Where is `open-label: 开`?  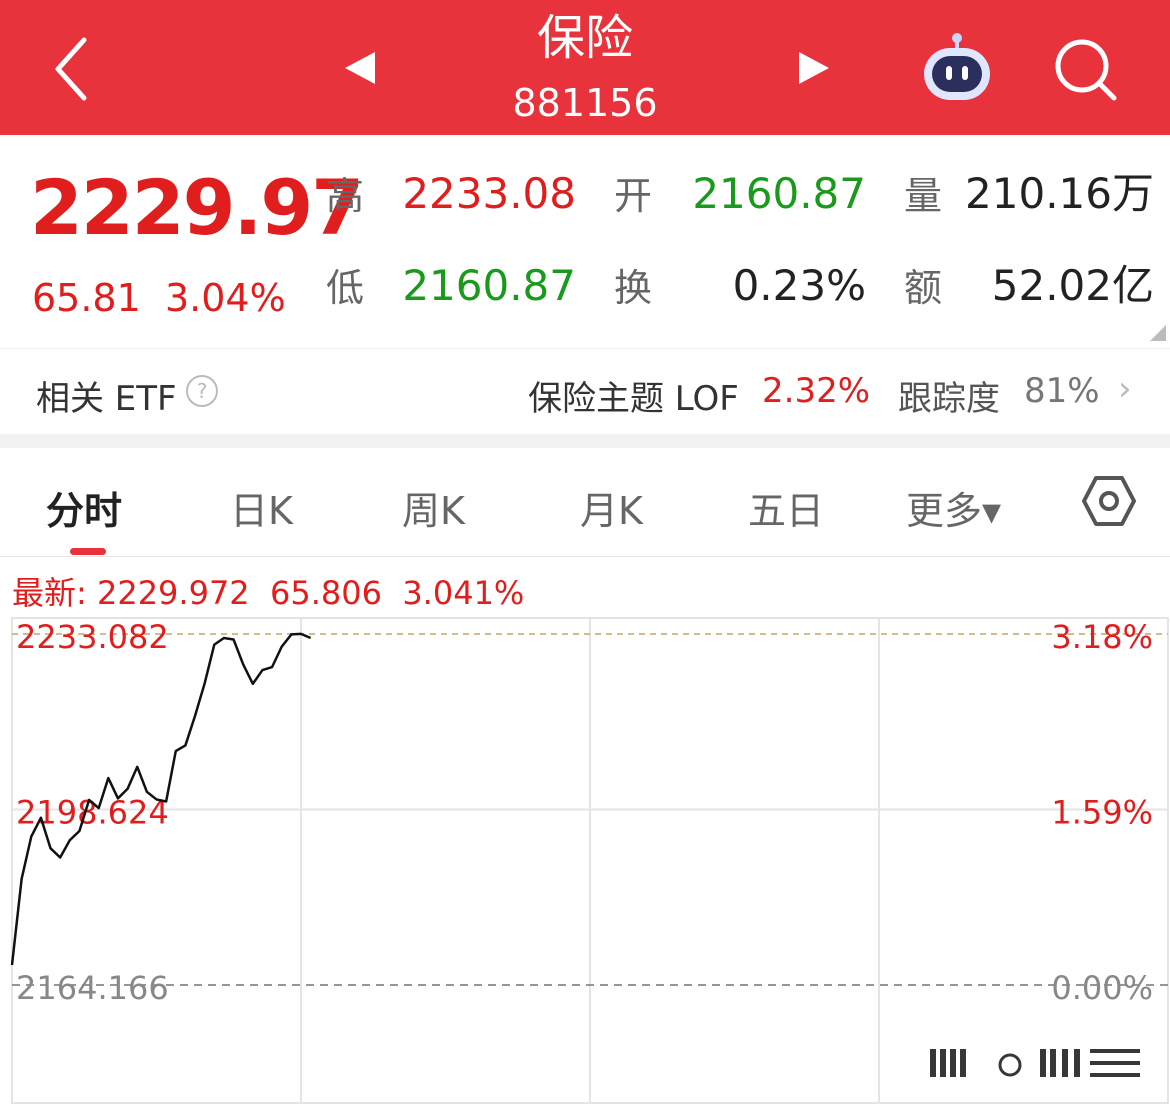
open-label: 开 is located at coordinates (633, 196).